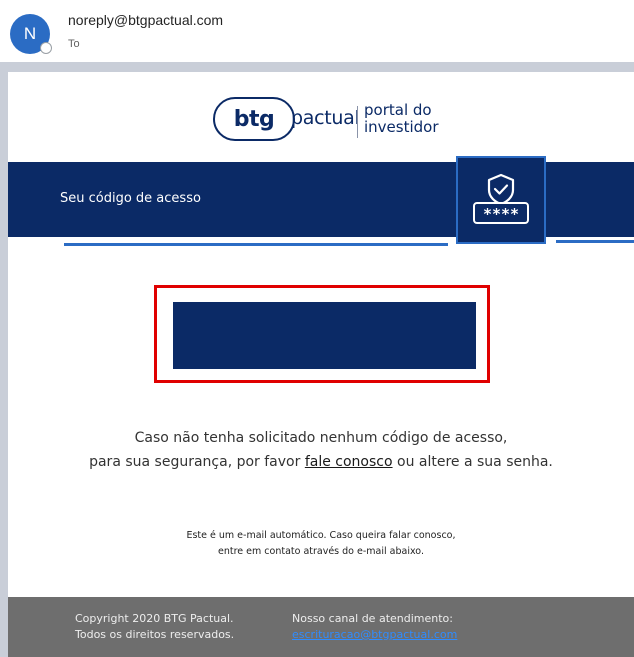 This screenshot has width=634, height=657. What do you see at coordinates (325, 118) in the screenshot?
I see `brand-word: pactual` at bounding box center [325, 118].